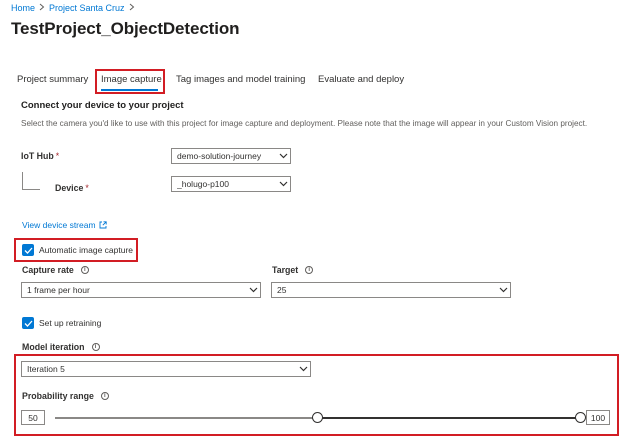 This screenshot has width=624, height=446. I want to click on retraining-label: Set up retraining, so click(70, 323).